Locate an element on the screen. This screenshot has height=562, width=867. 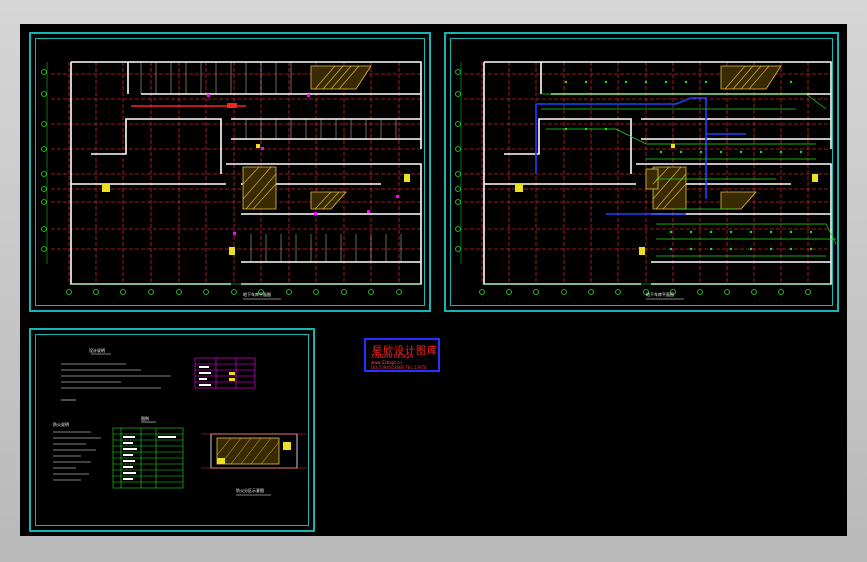
plan-left-caption: 地下车库平面图 is located at coordinates (257, 294).